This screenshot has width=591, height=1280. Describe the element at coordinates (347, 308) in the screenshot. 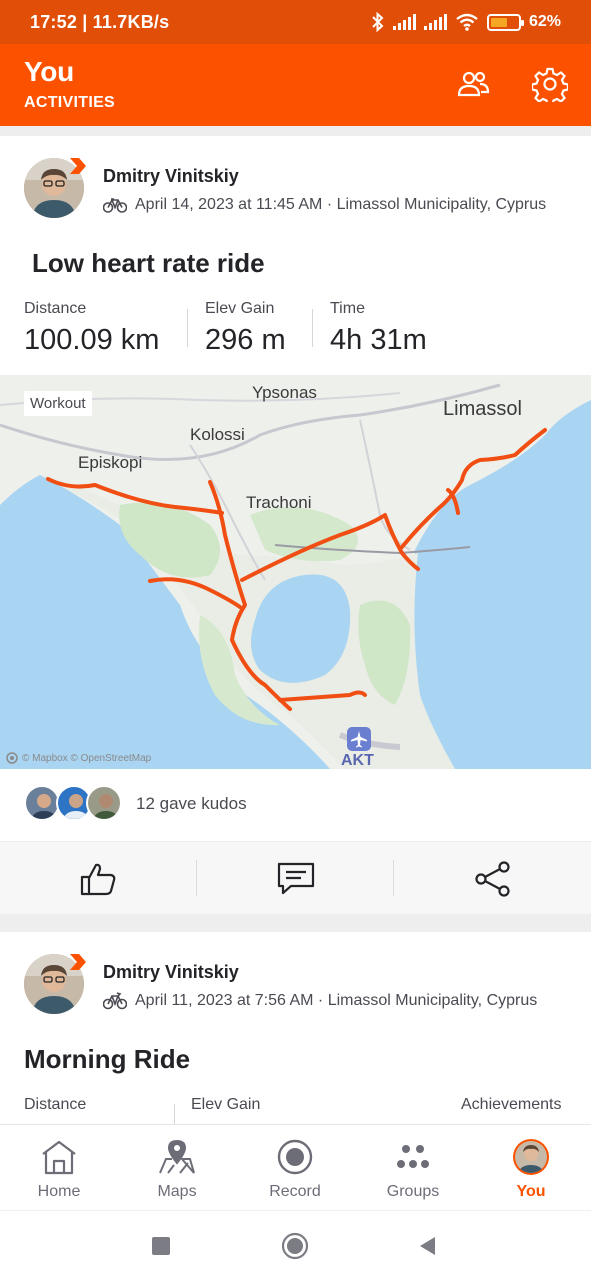

I see `stat-label: Time` at that location.